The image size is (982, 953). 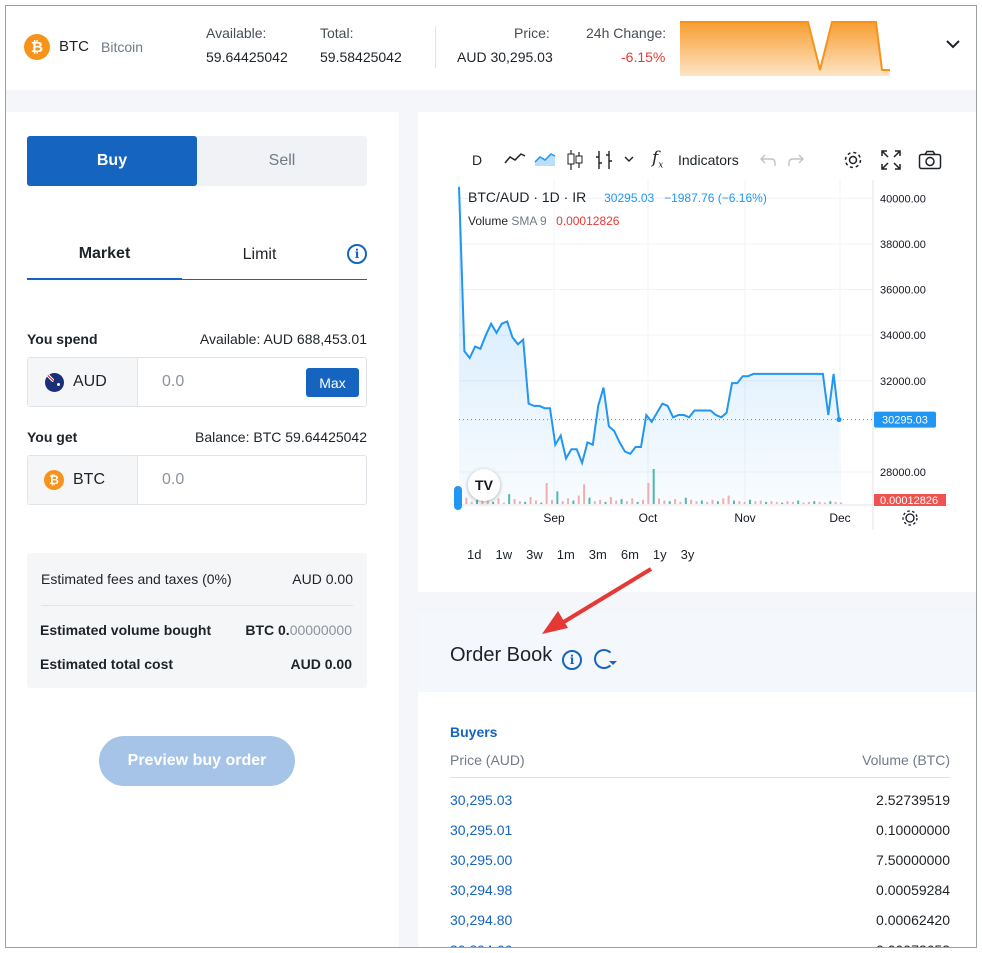 What do you see at coordinates (785, 48) in the screenshot?
I see `price-sparkline` at bounding box center [785, 48].